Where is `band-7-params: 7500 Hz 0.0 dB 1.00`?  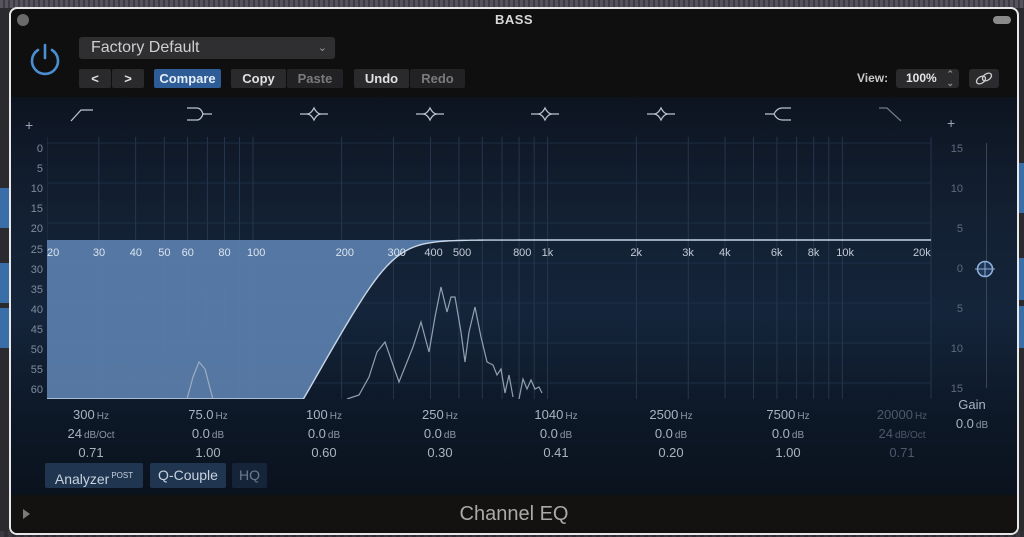 band-7-params: 7500 Hz 0.0 dB 1.00 is located at coordinates (788, 433).